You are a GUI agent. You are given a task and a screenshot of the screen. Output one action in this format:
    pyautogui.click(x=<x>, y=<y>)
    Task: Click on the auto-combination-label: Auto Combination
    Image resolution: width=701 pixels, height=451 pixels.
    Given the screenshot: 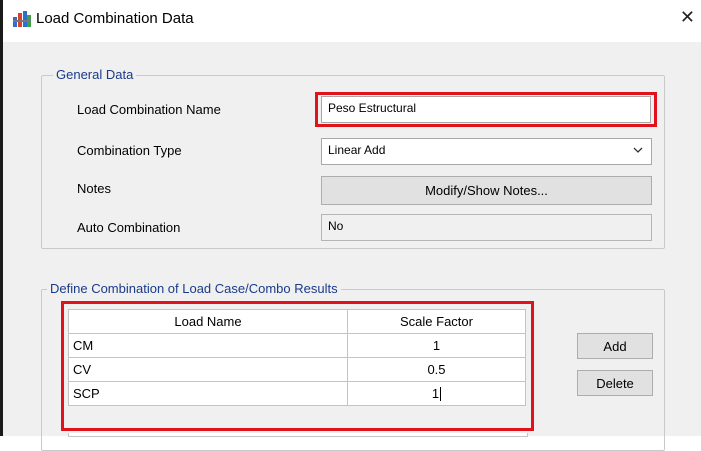 What is the action you would take?
    pyautogui.click(x=129, y=227)
    